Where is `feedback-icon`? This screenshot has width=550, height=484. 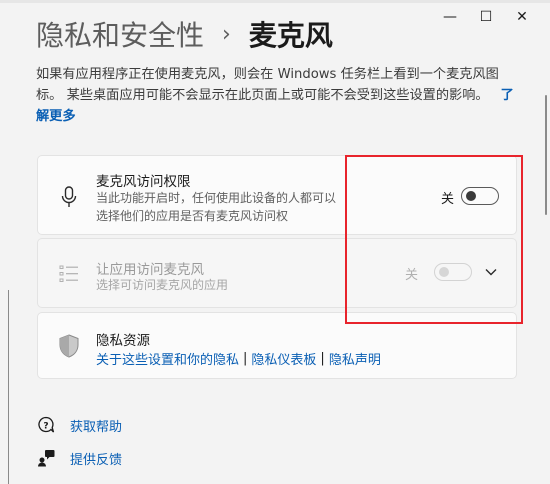 feedback-icon is located at coordinates (46, 458).